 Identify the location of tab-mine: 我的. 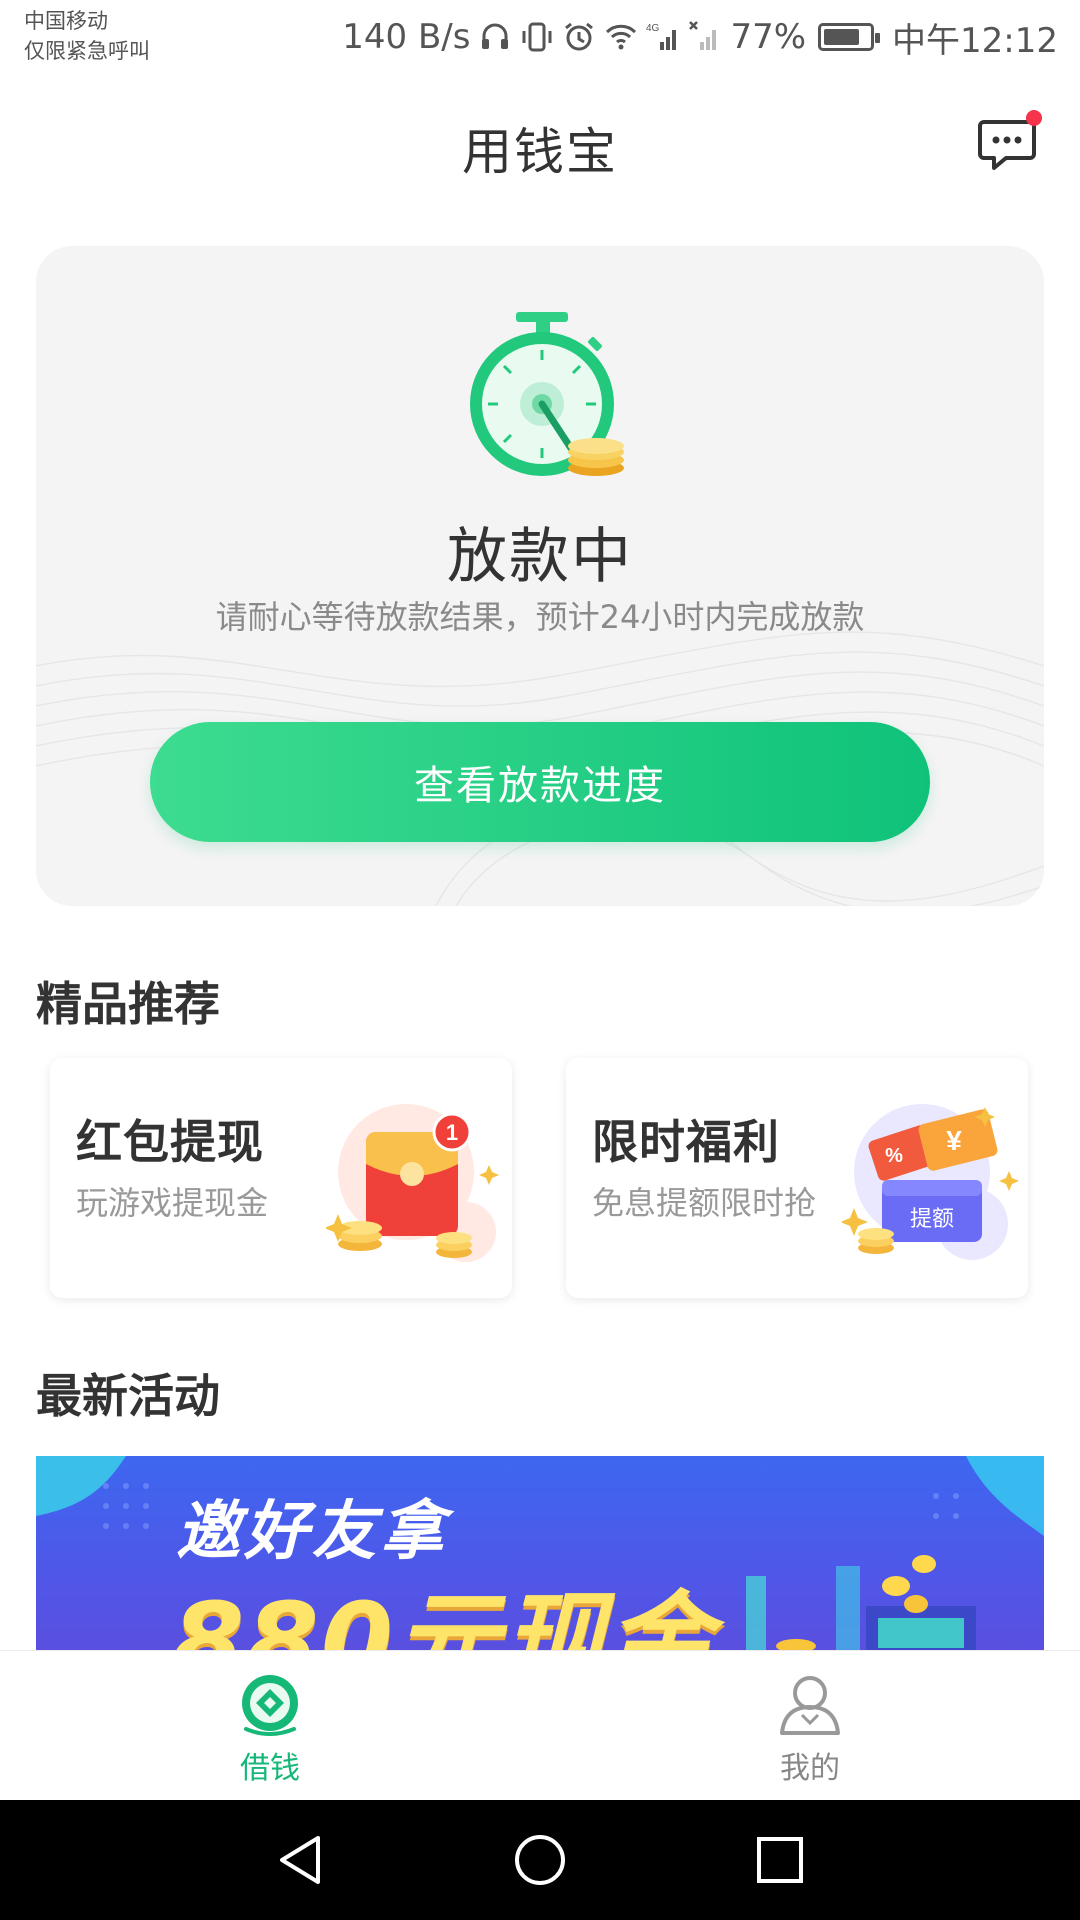
(810, 1726).